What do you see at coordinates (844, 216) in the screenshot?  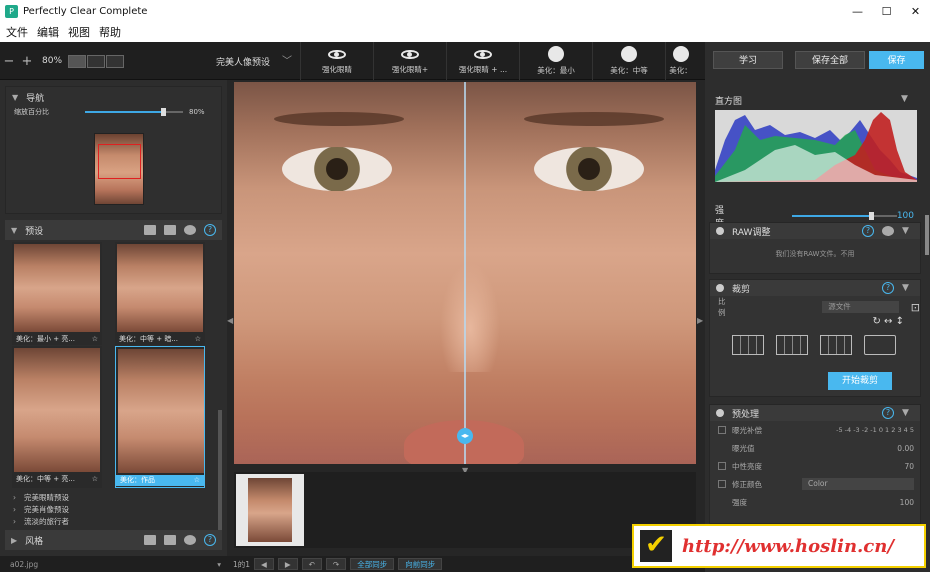 I see `strength-slider` at bounding box center [844, 216].